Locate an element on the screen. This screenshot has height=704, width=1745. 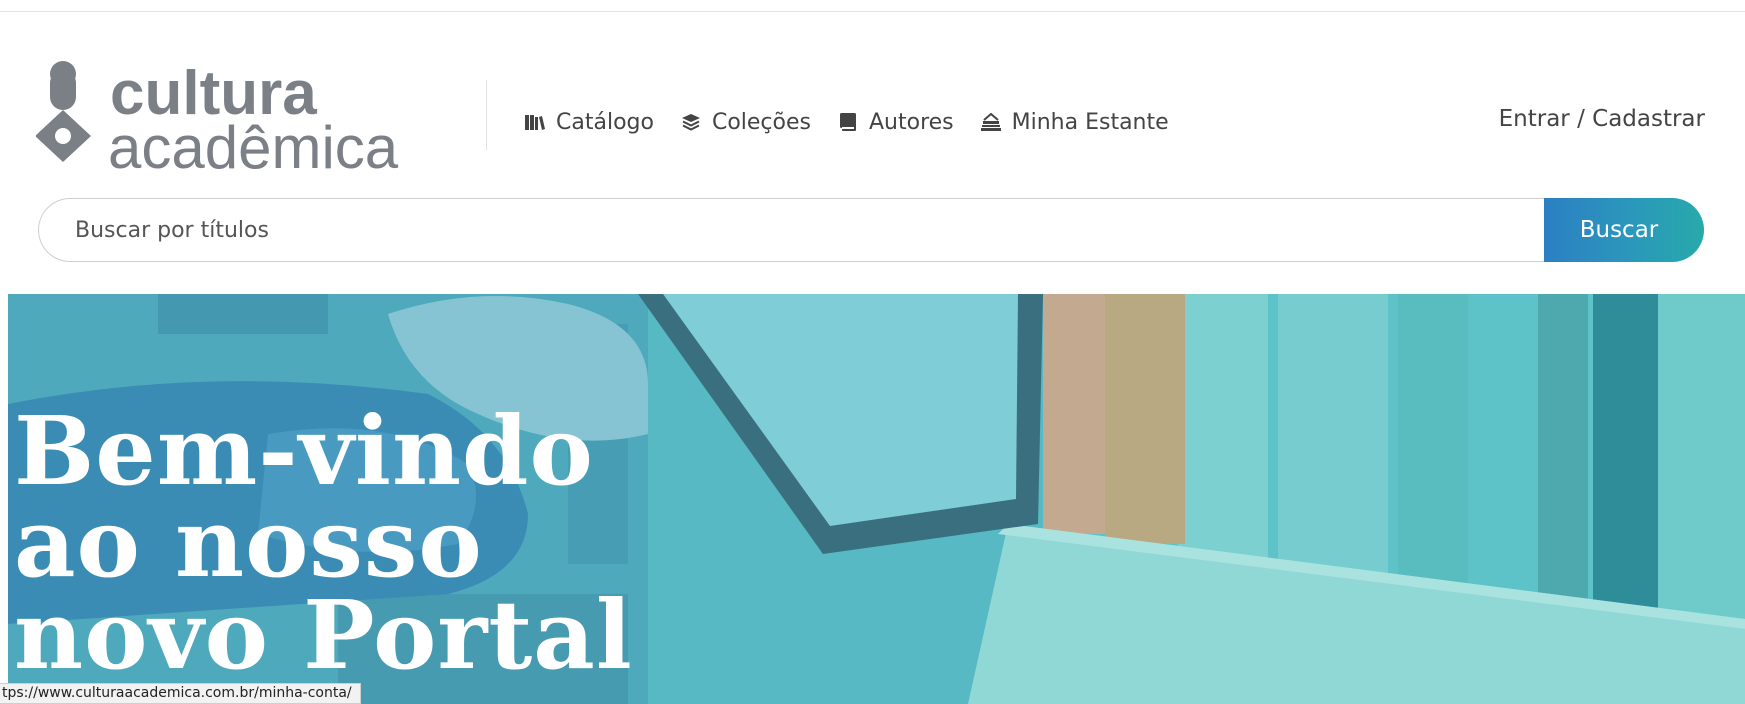
top-divider is located at coordinates (872, 11).